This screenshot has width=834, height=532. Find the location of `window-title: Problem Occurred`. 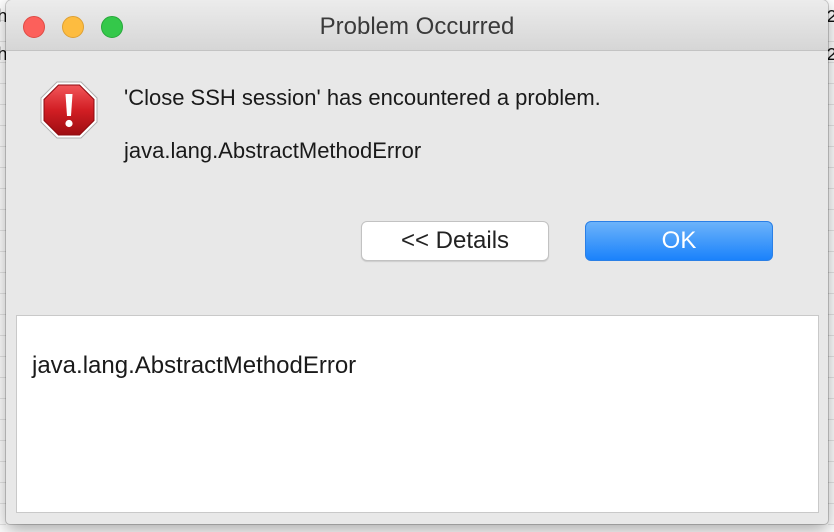

window-title: Problem Occurred is located at coordinates (417, 26).